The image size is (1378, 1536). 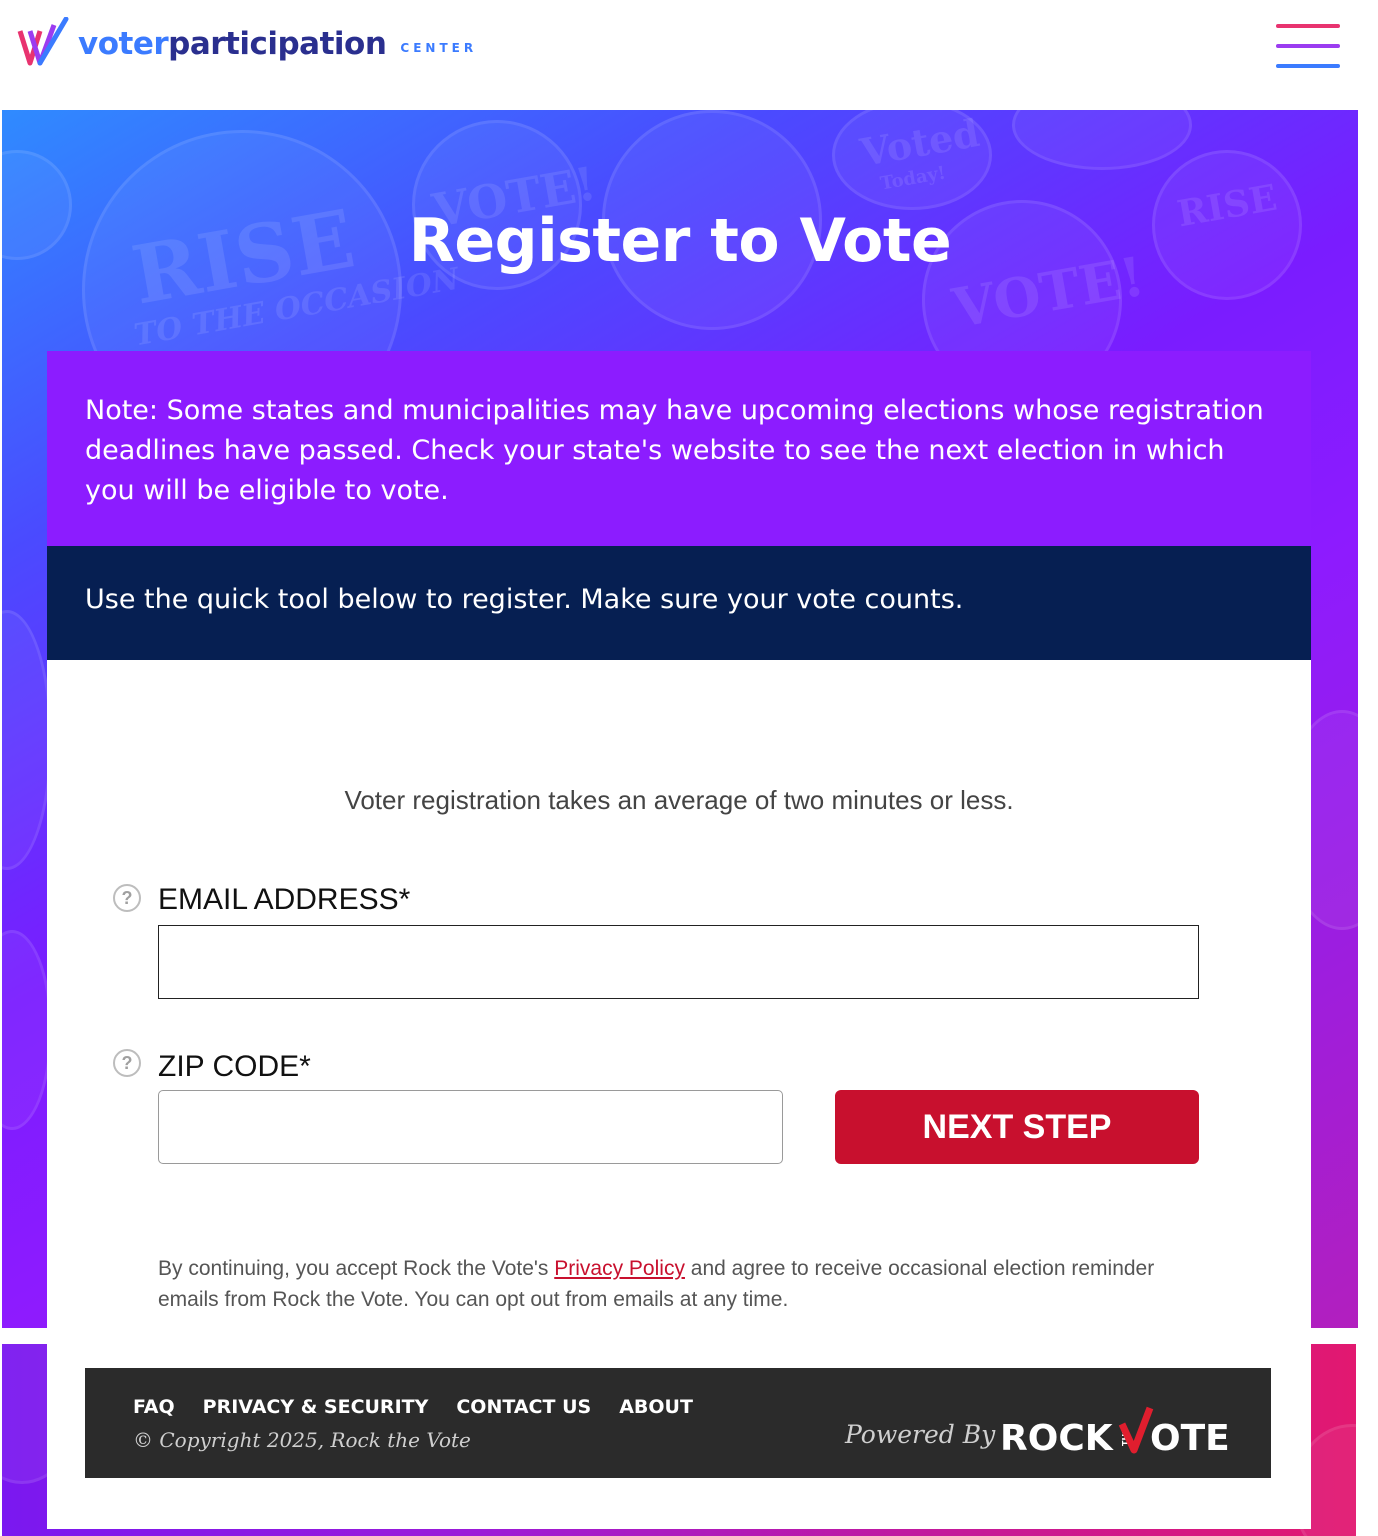 What do you see at coordinates (1017, 1127) in the screenshot?
I see `next-step-button: NEXT STEP` at bounding box center [1017, 1127].